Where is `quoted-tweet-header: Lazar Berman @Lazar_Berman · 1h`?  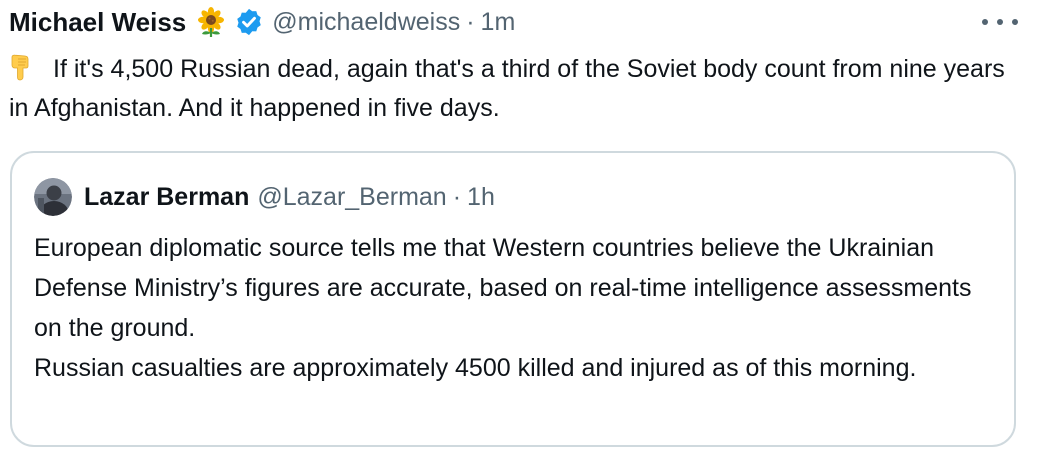
quoted-tweet-header: Lazar Berman @Lazar_Berman · 1h is located at coordinates (264, 197).